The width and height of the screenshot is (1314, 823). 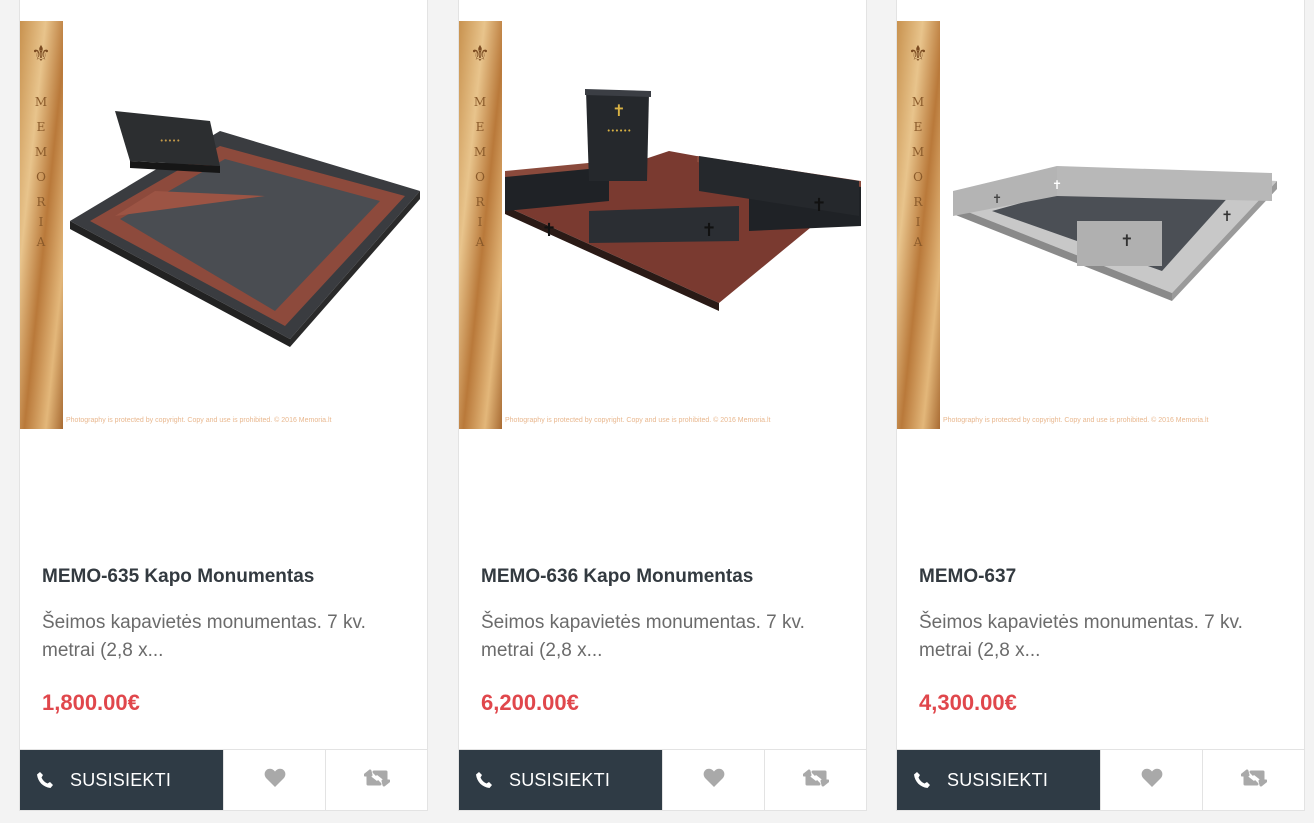 I want to click on product-price: 6,200.00€, so click(x=530, y=702).